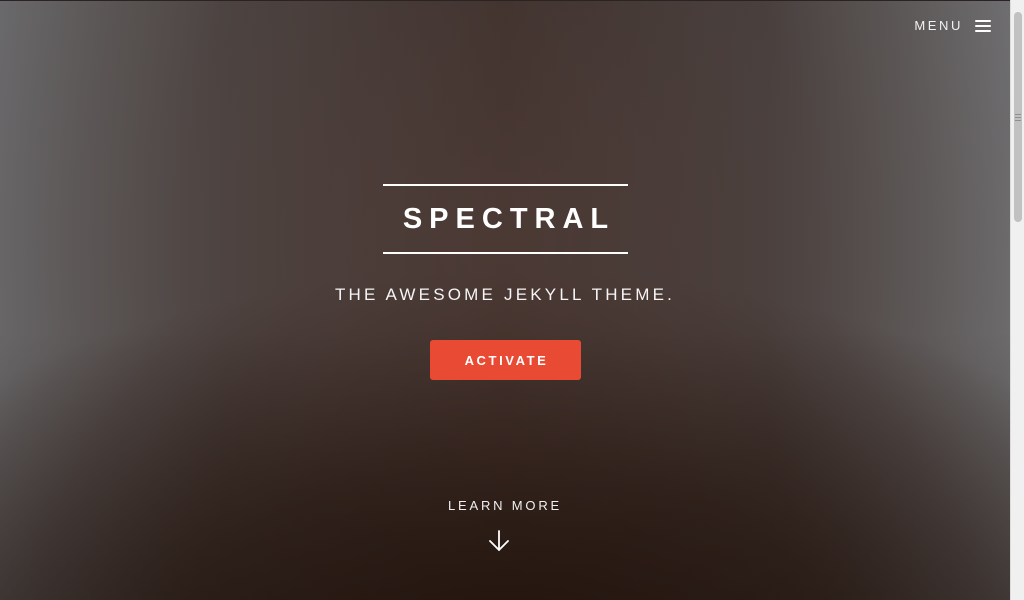  Describe the element at coordinates (938, 25) in the screenshot. I see `menu-label: MENU` at that location.